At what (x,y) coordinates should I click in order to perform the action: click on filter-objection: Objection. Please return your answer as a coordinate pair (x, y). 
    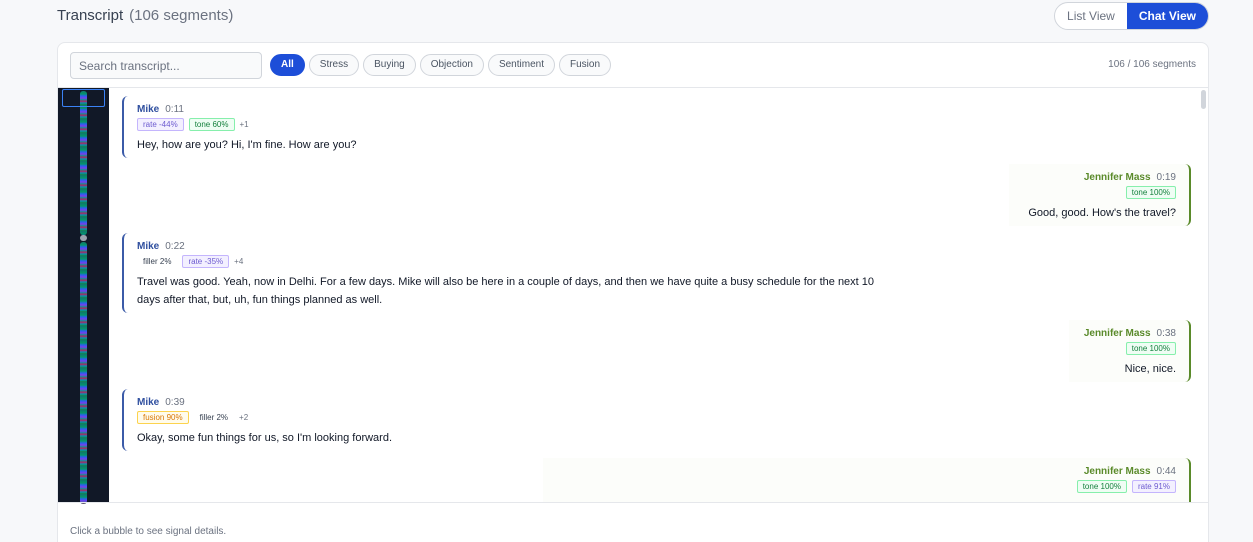
    Looking at the image, I should click on (451, 65).